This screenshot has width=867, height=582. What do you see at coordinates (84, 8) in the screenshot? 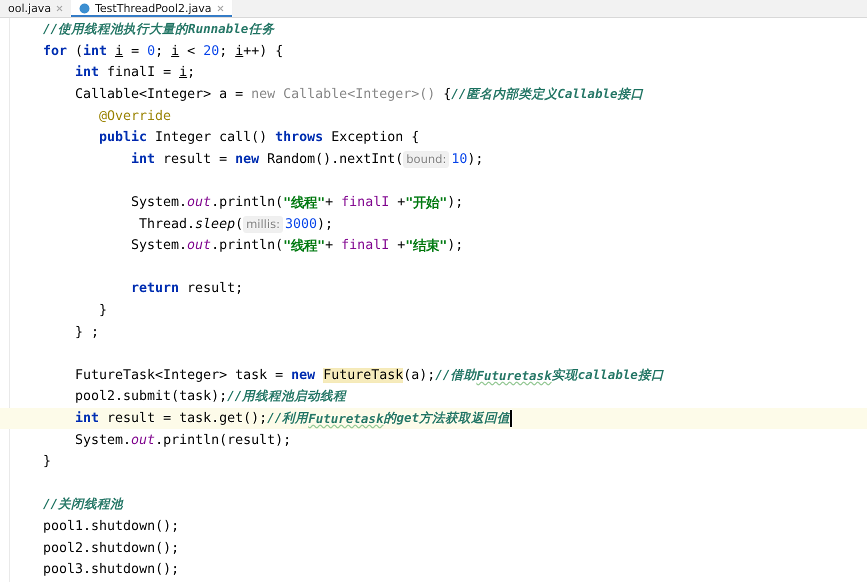
I see `class-file-icon` at bounding box center [84, 8].